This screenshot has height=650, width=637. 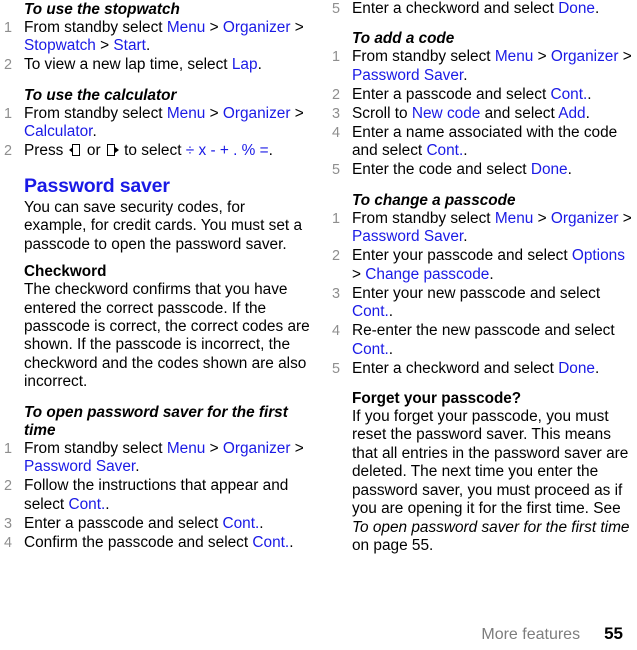 What do you see at coordinates (483, 331) in the screenshot?
I see `text-run: Re-enter the new passcode and select` at bounding box center [483, 331].